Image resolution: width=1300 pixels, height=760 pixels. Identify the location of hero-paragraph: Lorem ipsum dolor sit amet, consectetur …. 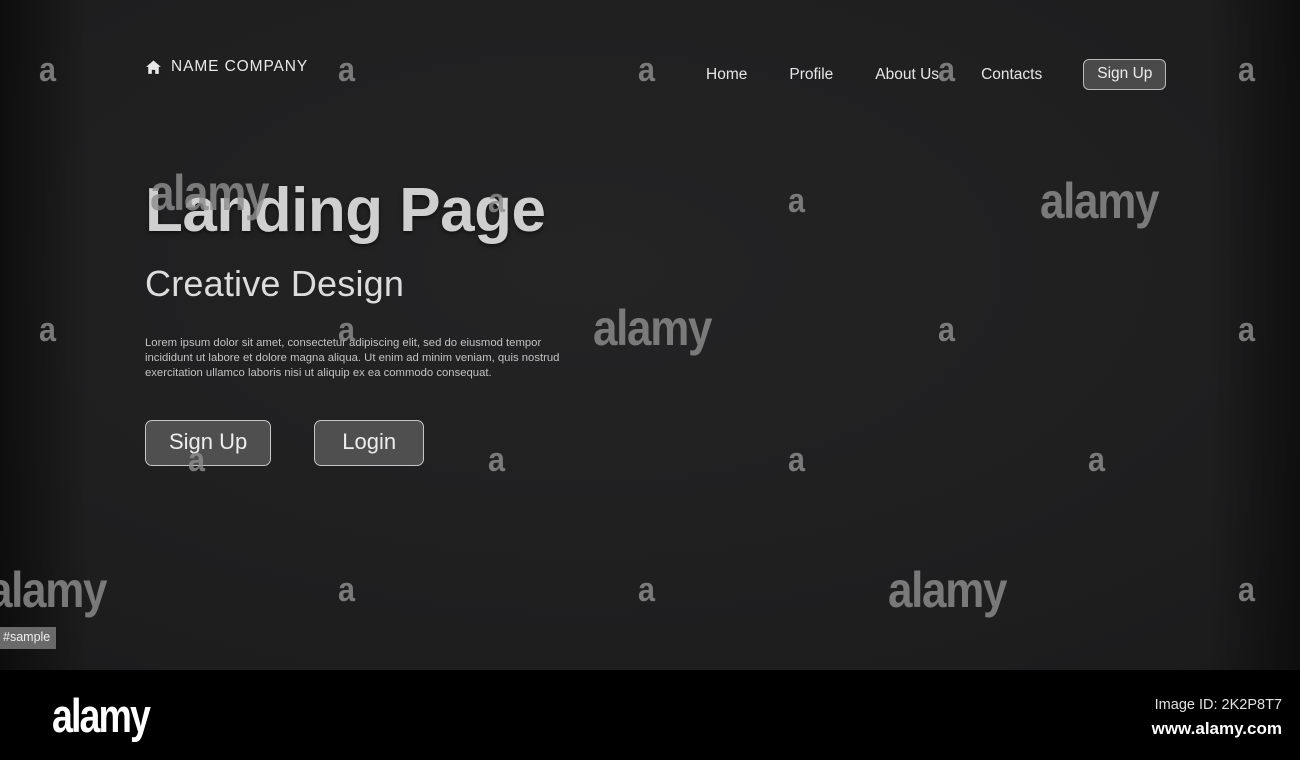
(352, 358).